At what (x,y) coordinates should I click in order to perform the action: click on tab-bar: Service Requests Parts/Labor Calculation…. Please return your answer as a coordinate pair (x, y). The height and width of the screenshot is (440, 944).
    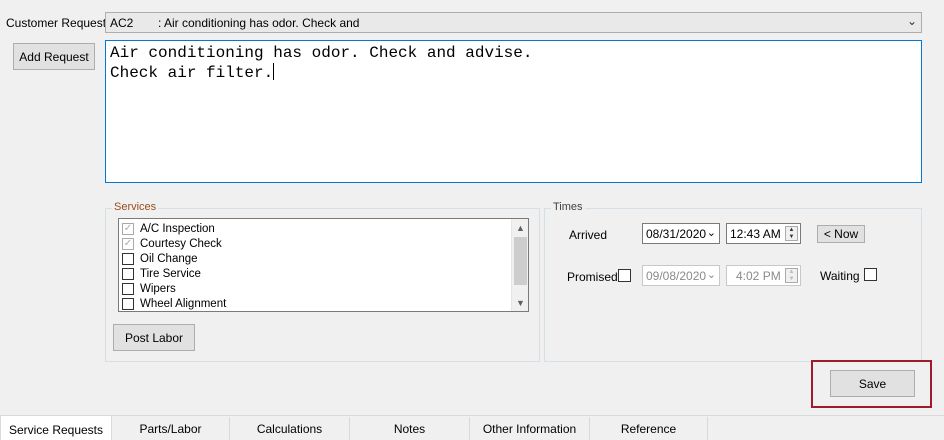
    Looking at the image, I should click on (472, 427).